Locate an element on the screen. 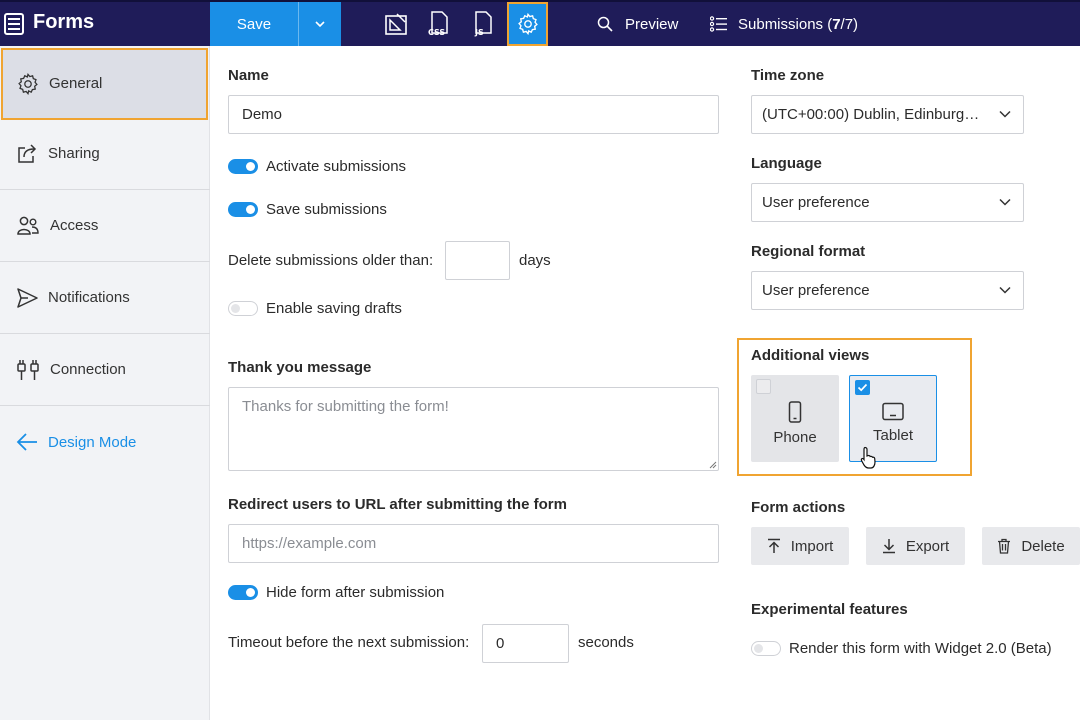 This screenshot has width=1080, height=720. language-select: User preference is located at coordinates (887, 202).